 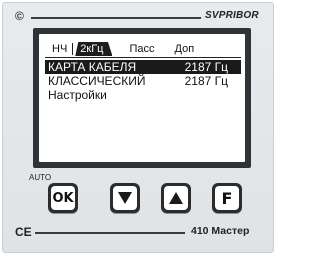 What do you see at coordinates (232, 15) in the screenshot?
I see `brand-name: SVPRIBOR` at bounding box center [232, 15].